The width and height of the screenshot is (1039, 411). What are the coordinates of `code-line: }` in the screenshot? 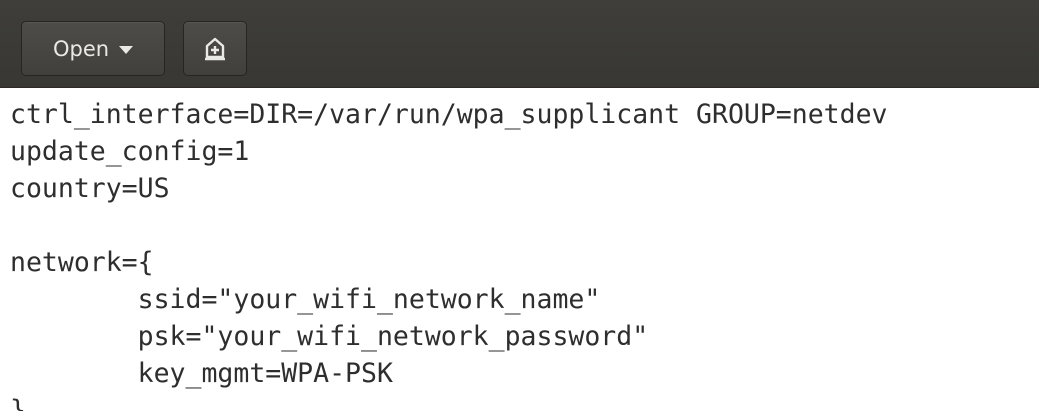 It's located at (18, 403).